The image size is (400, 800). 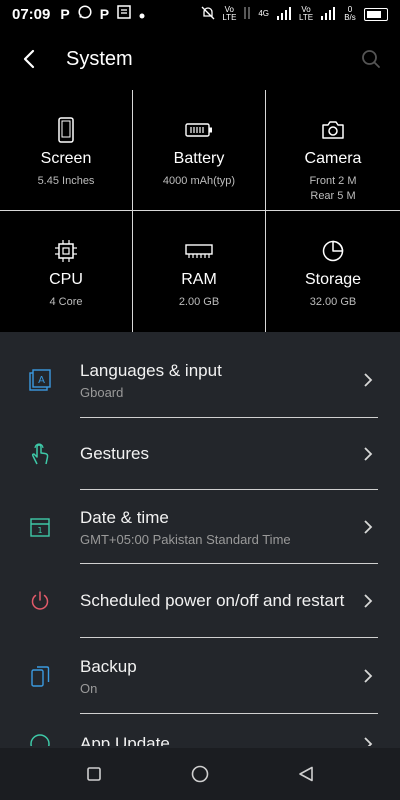 I want to click on square-icon, so click(x=94, y=774).